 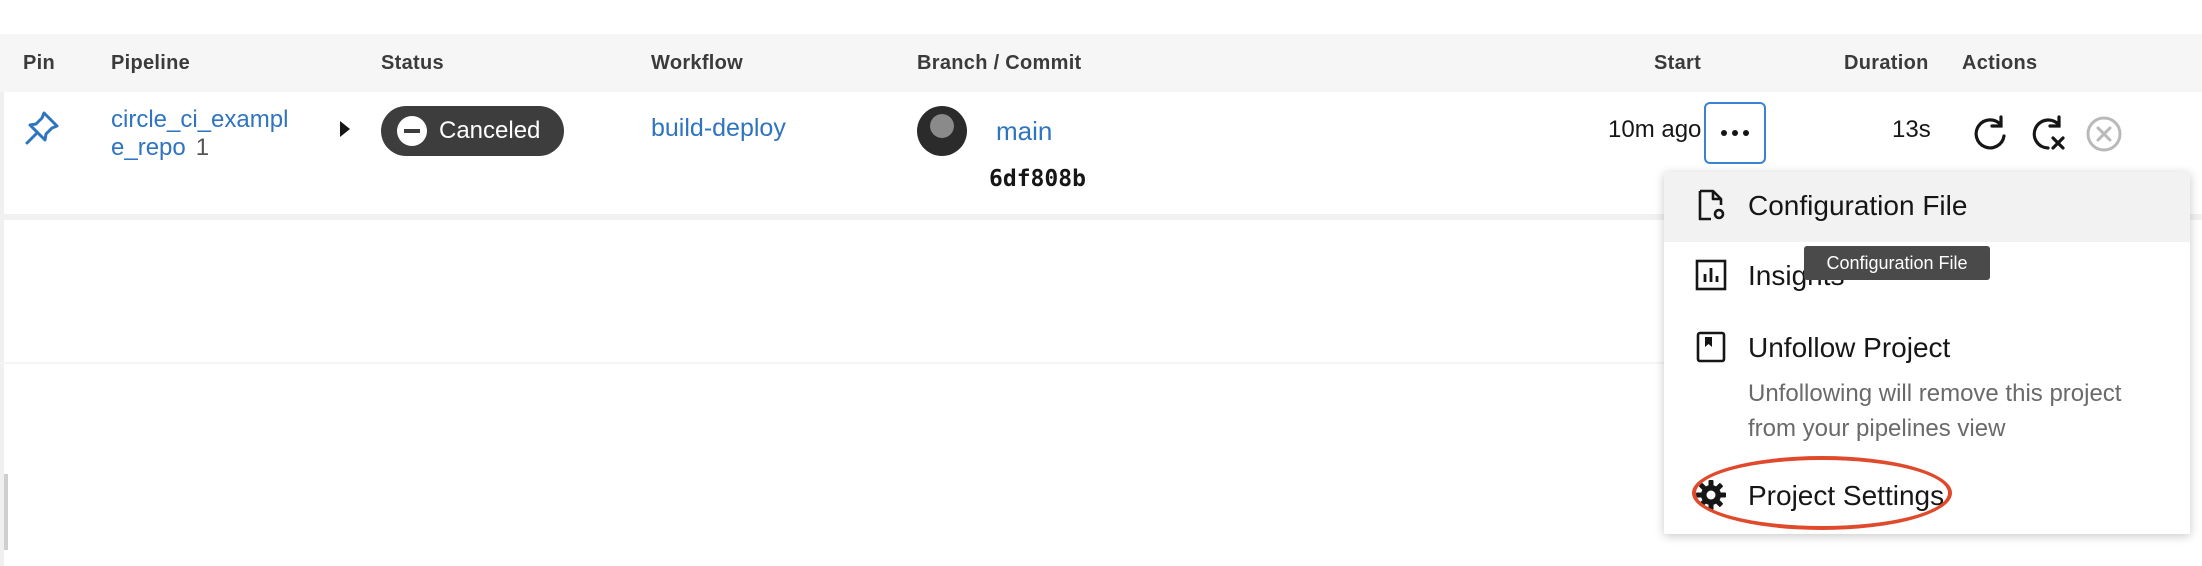 What do you see at coordinates (697, 63) in the screenshot?
I see `header-workflow: Workflow` at bounding box center [697, 63].